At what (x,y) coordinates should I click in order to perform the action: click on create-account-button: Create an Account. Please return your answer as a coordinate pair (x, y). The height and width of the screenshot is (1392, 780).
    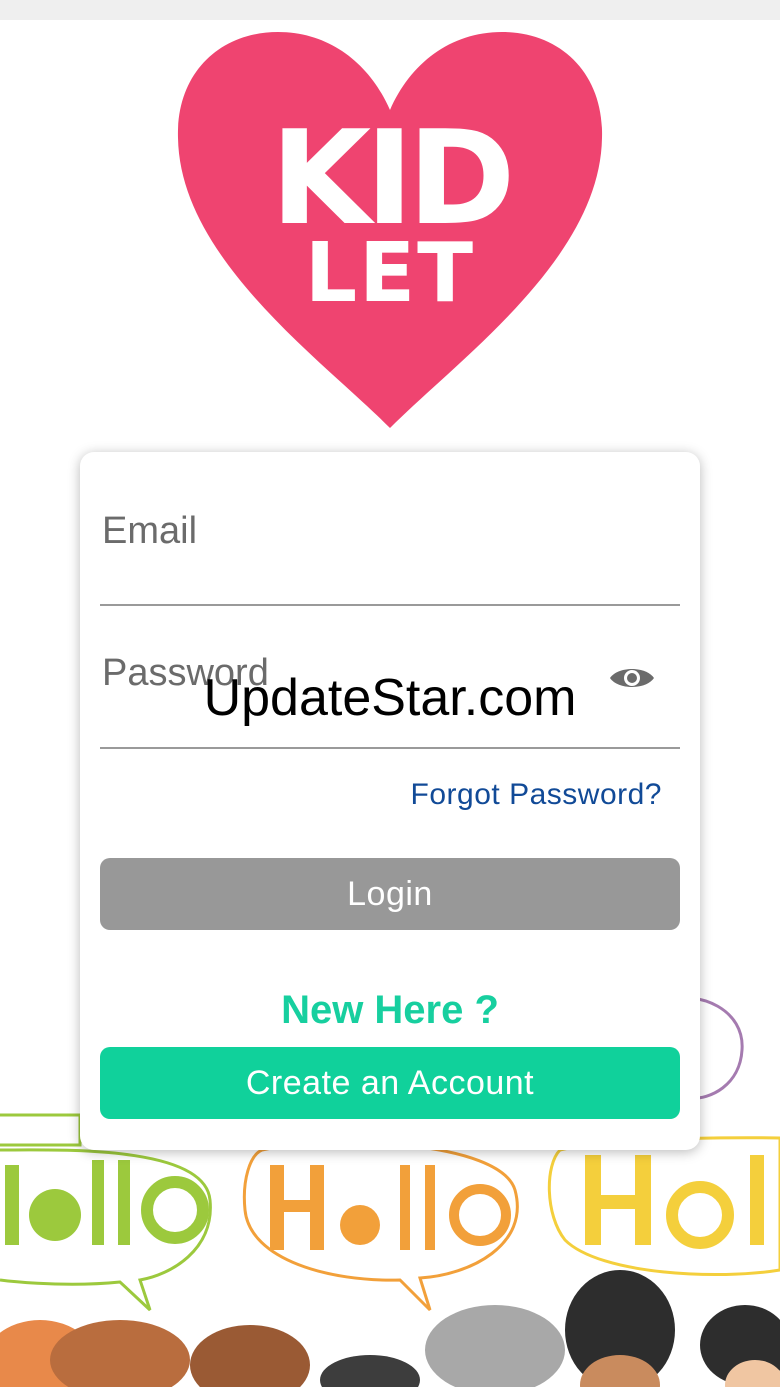
    Looking at the image, I should click on (390, 1083).